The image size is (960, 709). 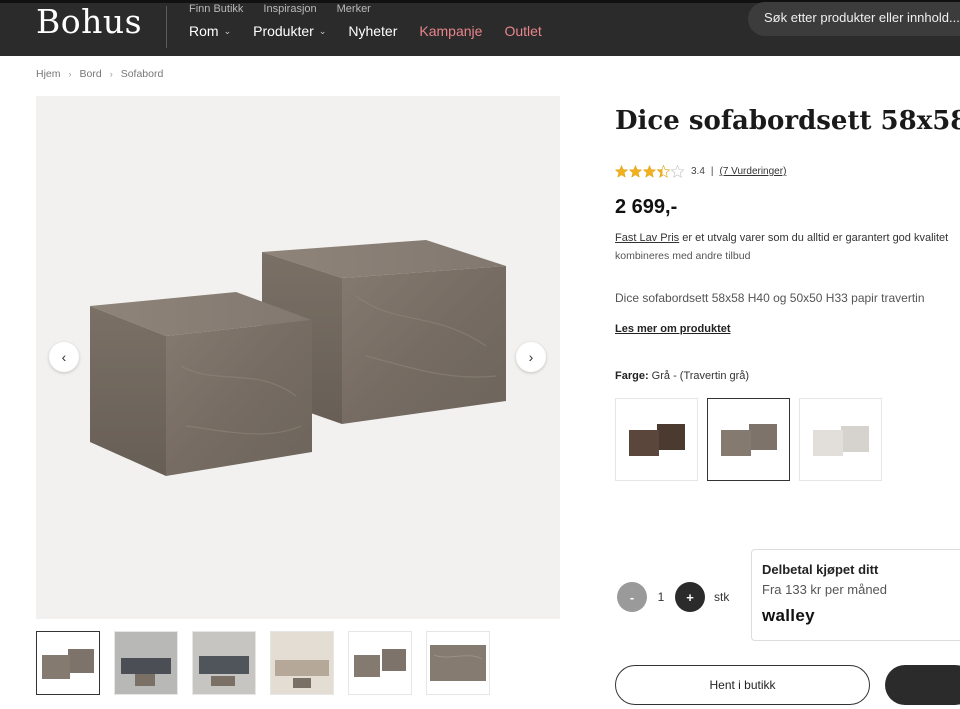 I want to click on utility-nav: Finn Butikk Inspirasjon Merker, so click(x=280, y=9).